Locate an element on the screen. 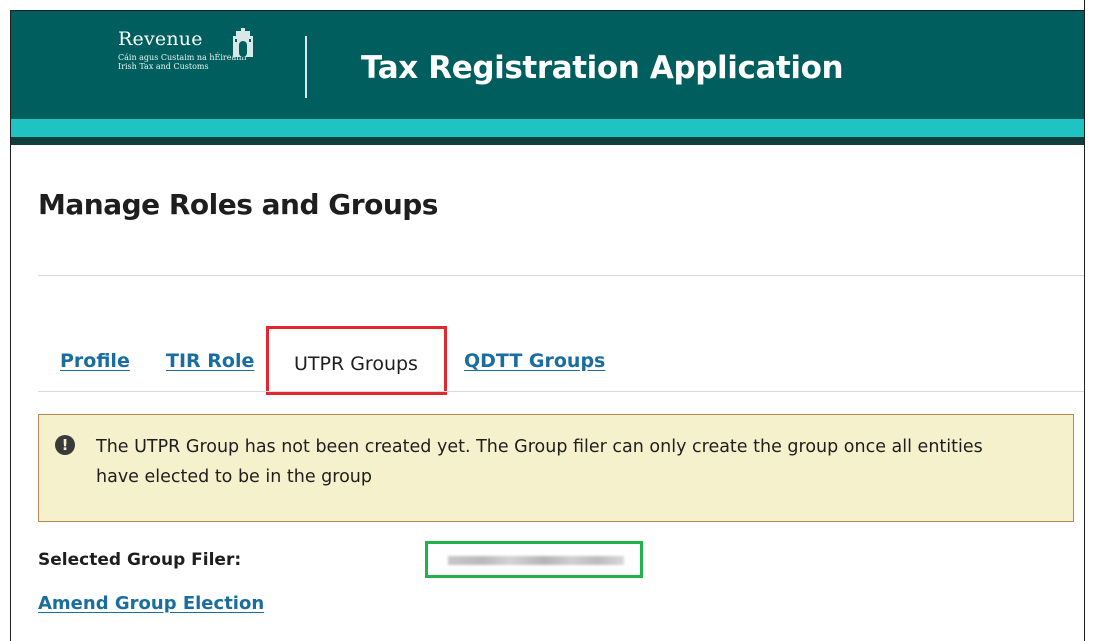  tab-utpr-groups-label: UTPR Groups is located at coordinates (356, 364).